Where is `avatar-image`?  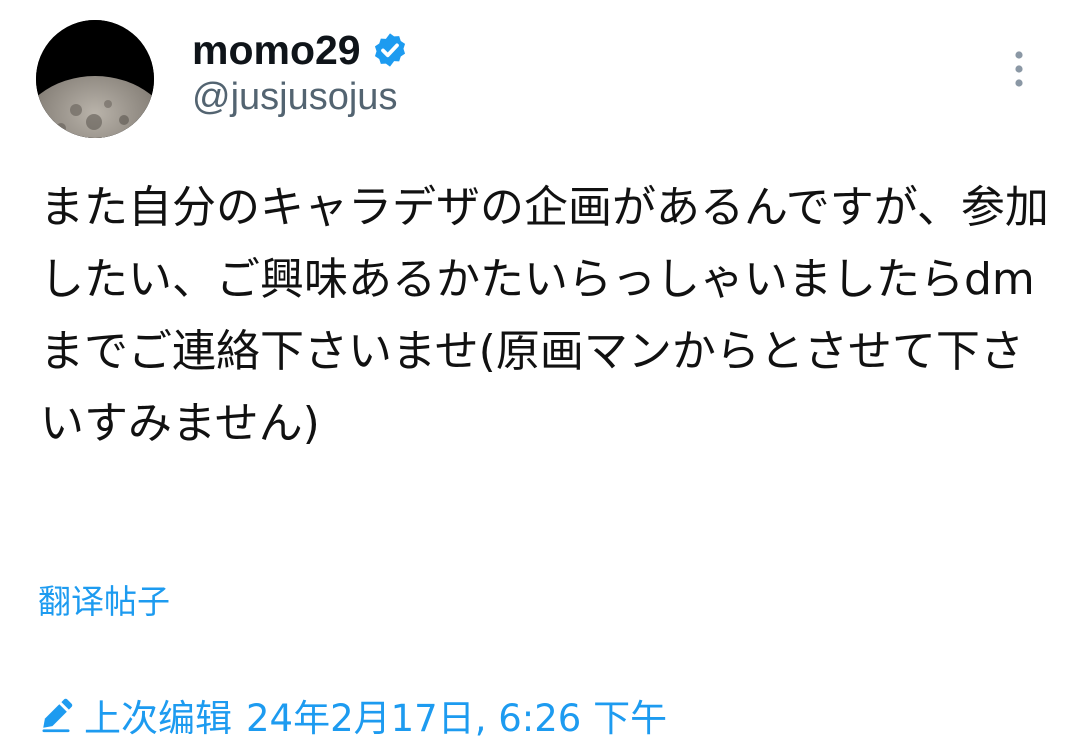
avatar-image is located at coordinates (95, 79).